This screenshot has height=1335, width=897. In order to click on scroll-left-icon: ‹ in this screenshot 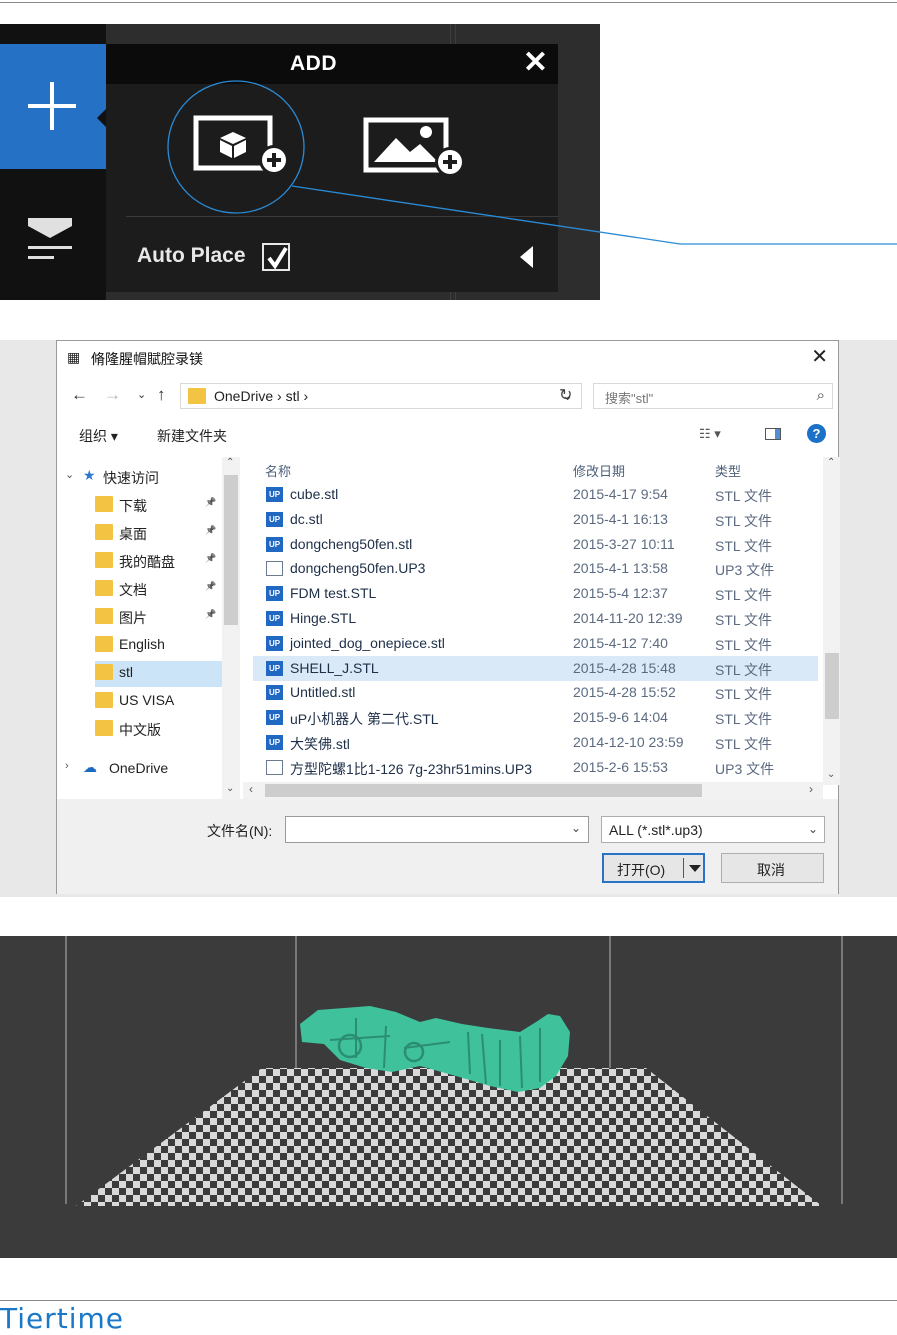, I will do `click(251, 789)`.